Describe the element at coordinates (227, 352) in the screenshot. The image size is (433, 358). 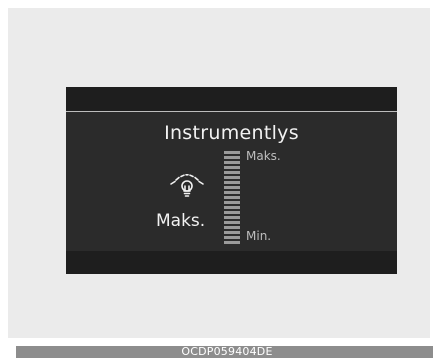
I see `figure-code: OCDP059404DE` at that location.